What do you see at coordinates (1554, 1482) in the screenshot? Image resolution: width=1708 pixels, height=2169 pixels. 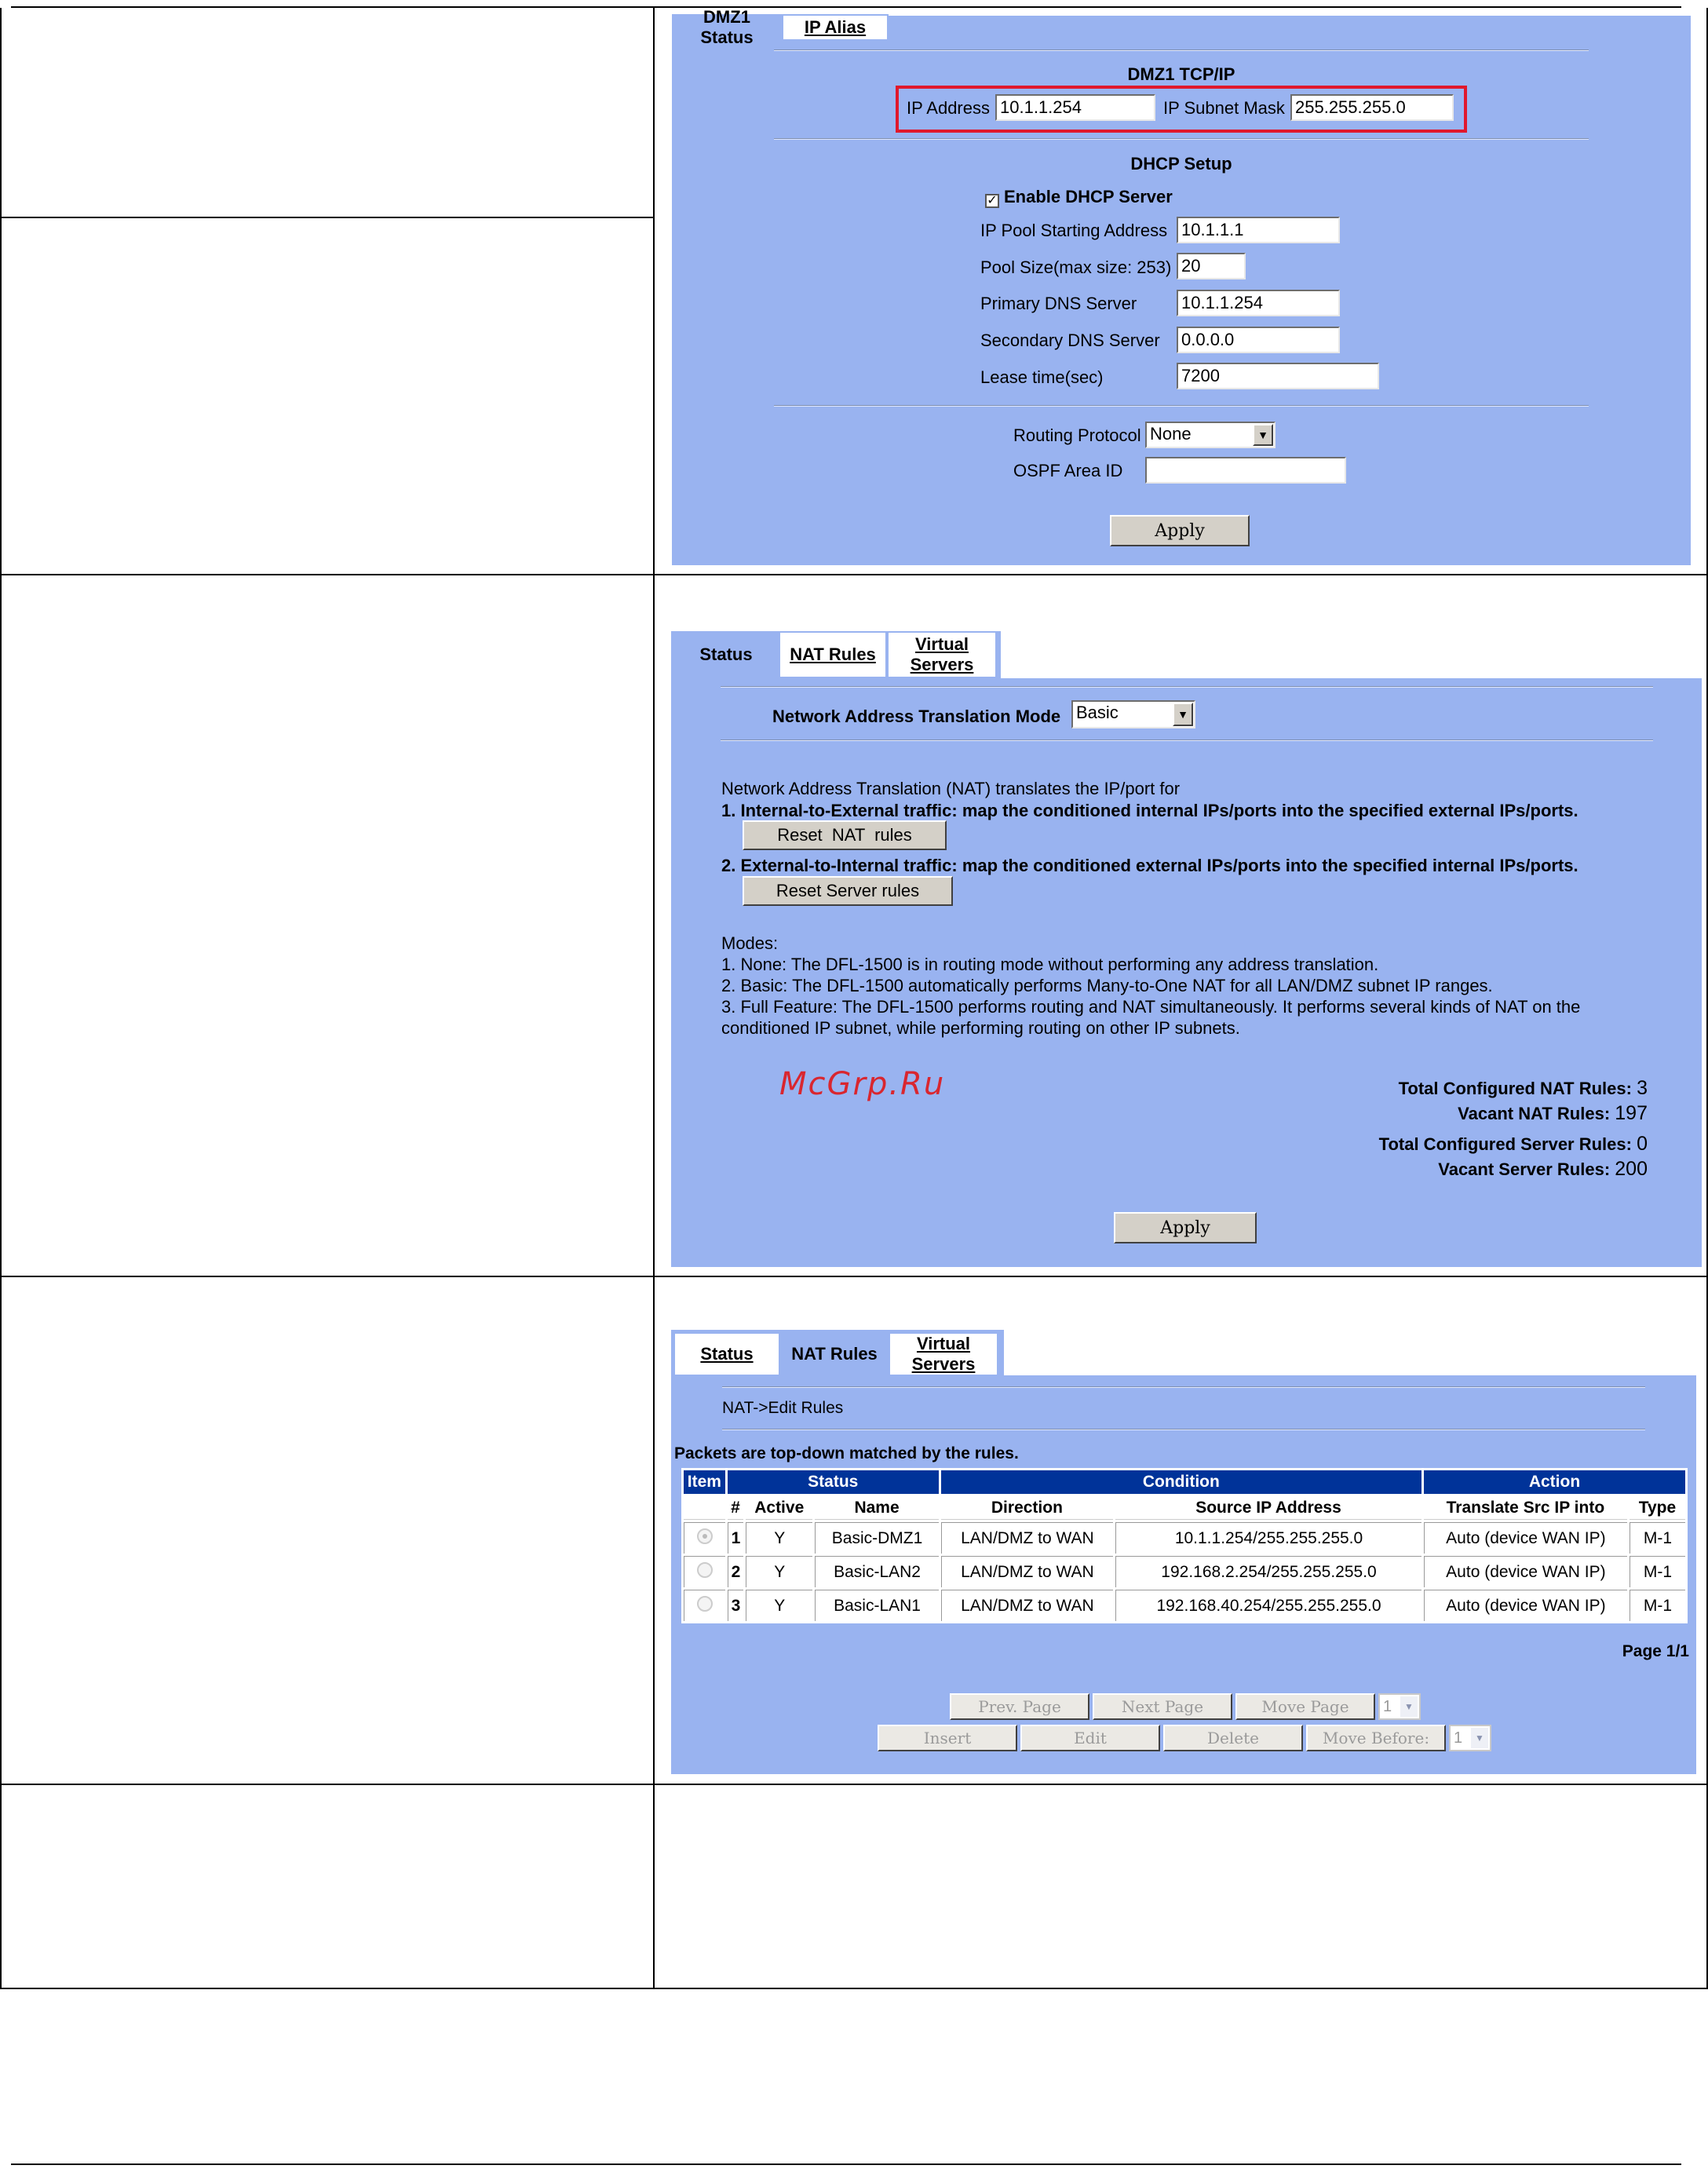 I see `group-action: Action` at bounding box center [1554, 1482].